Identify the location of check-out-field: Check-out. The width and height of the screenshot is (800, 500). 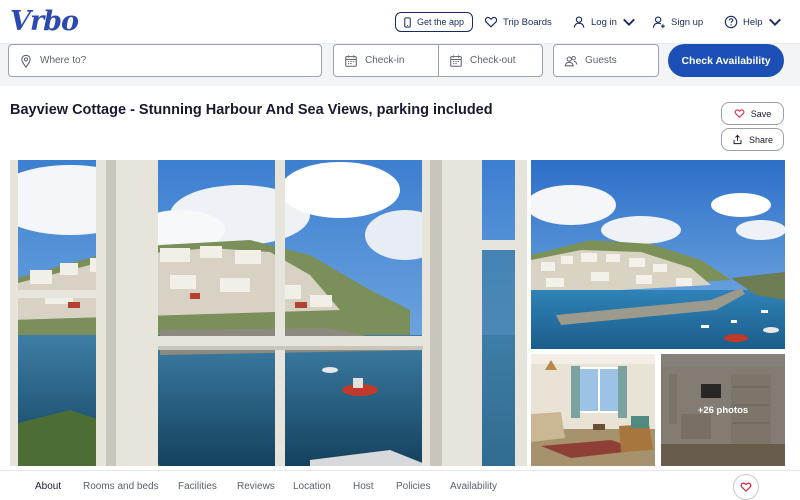
(490, 60).